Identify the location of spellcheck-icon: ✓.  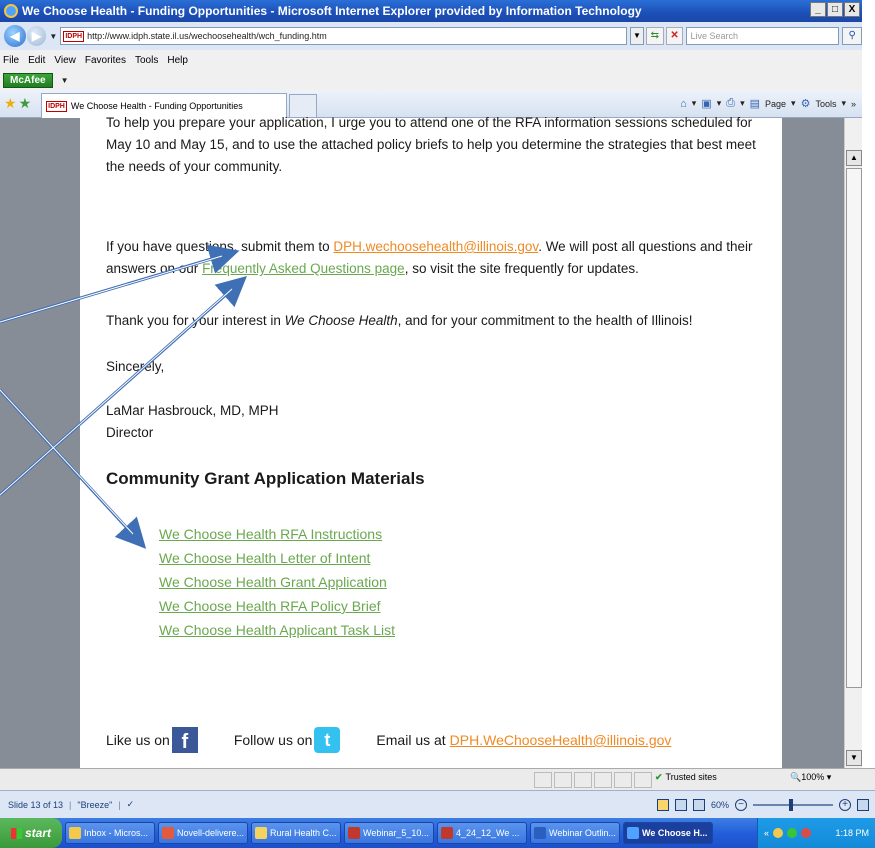
(131, 804).